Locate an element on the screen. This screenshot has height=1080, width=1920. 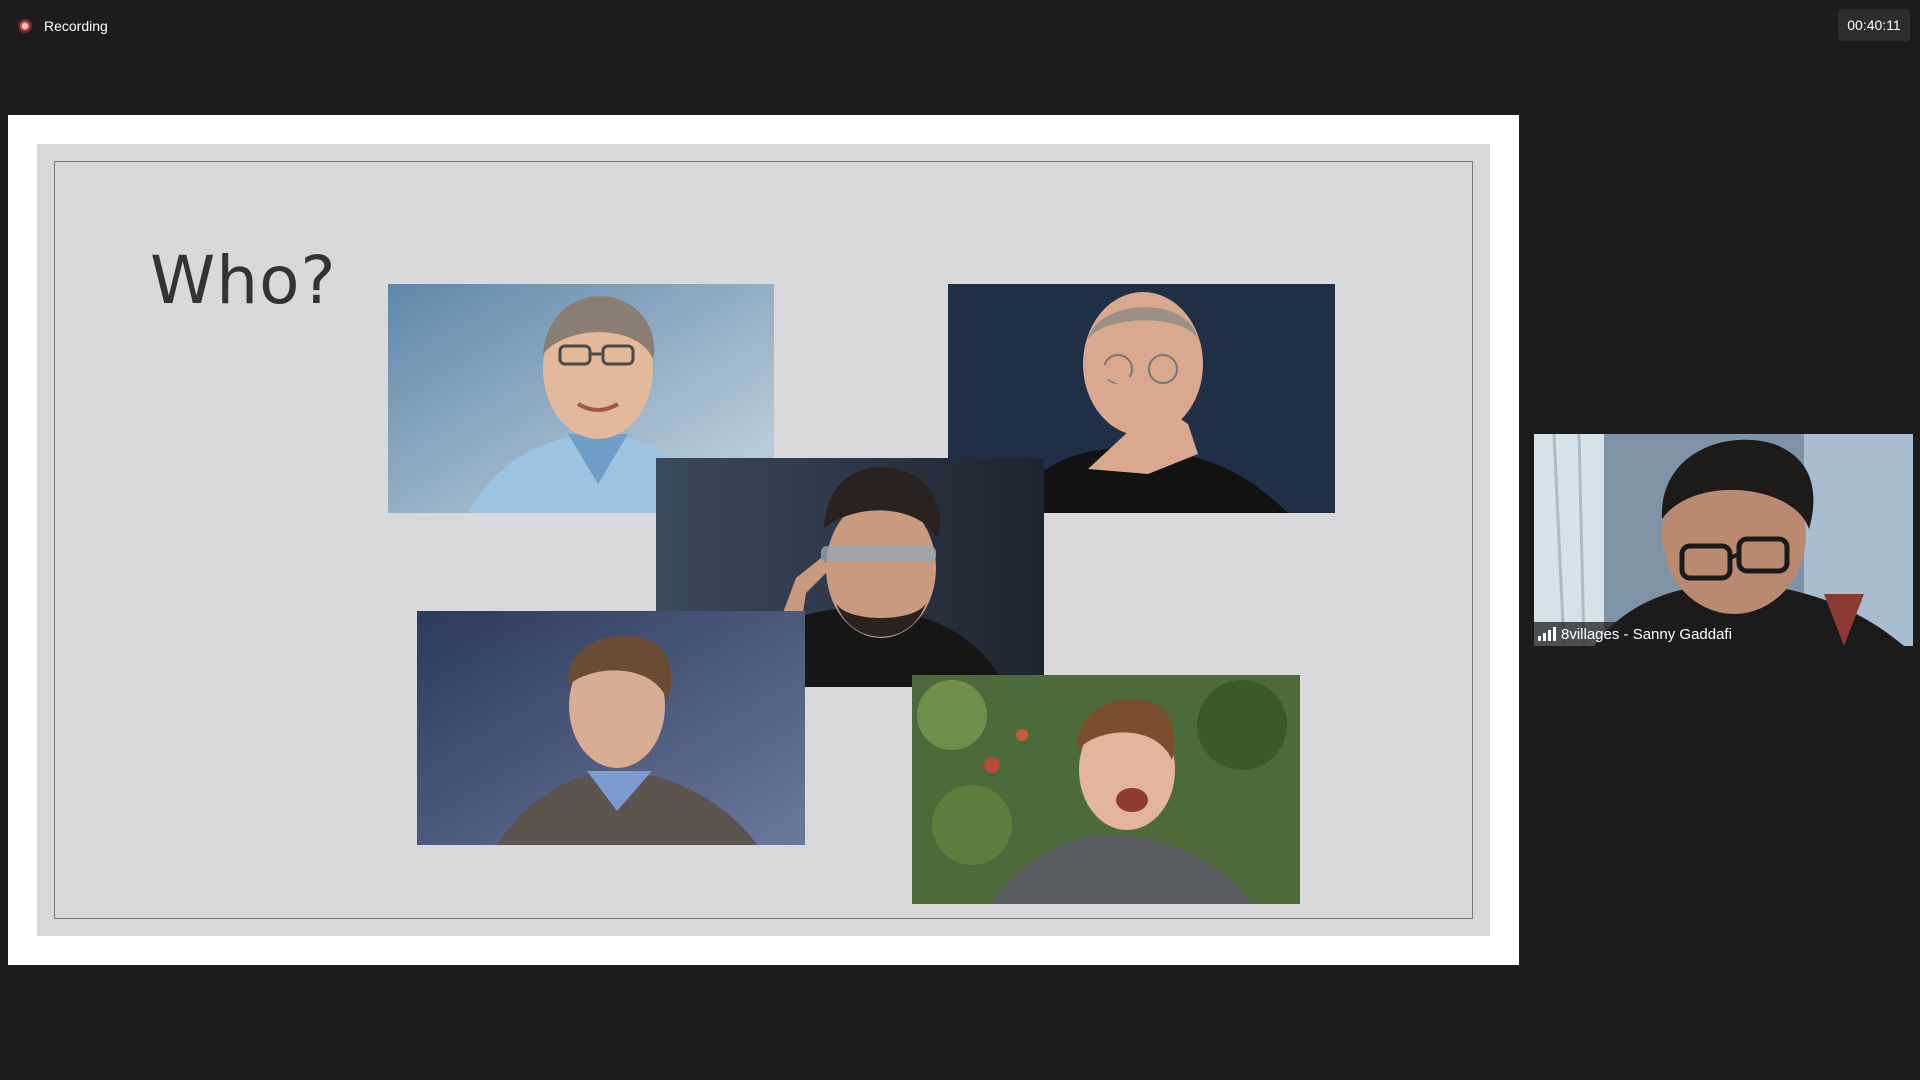
participant-video is located at coordinates (1723, 540).